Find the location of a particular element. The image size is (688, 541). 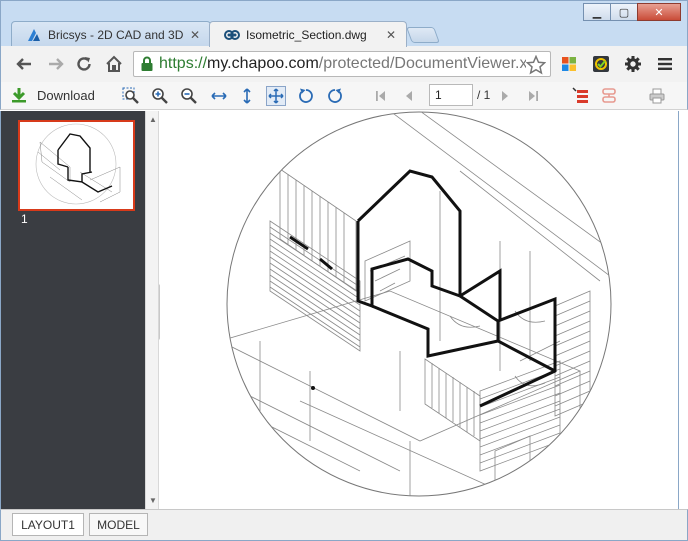

zoom-out-button is located at coordinates (189, 96).